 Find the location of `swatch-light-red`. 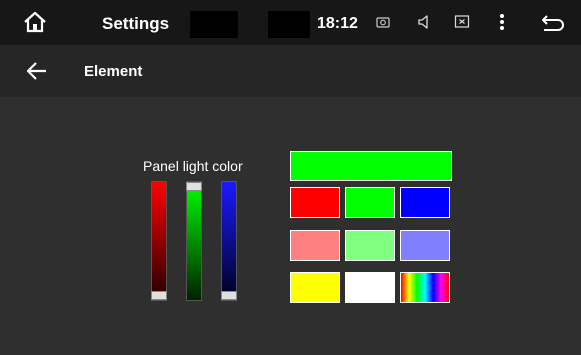

swatch-light-red is located at coordinates (315, 245).